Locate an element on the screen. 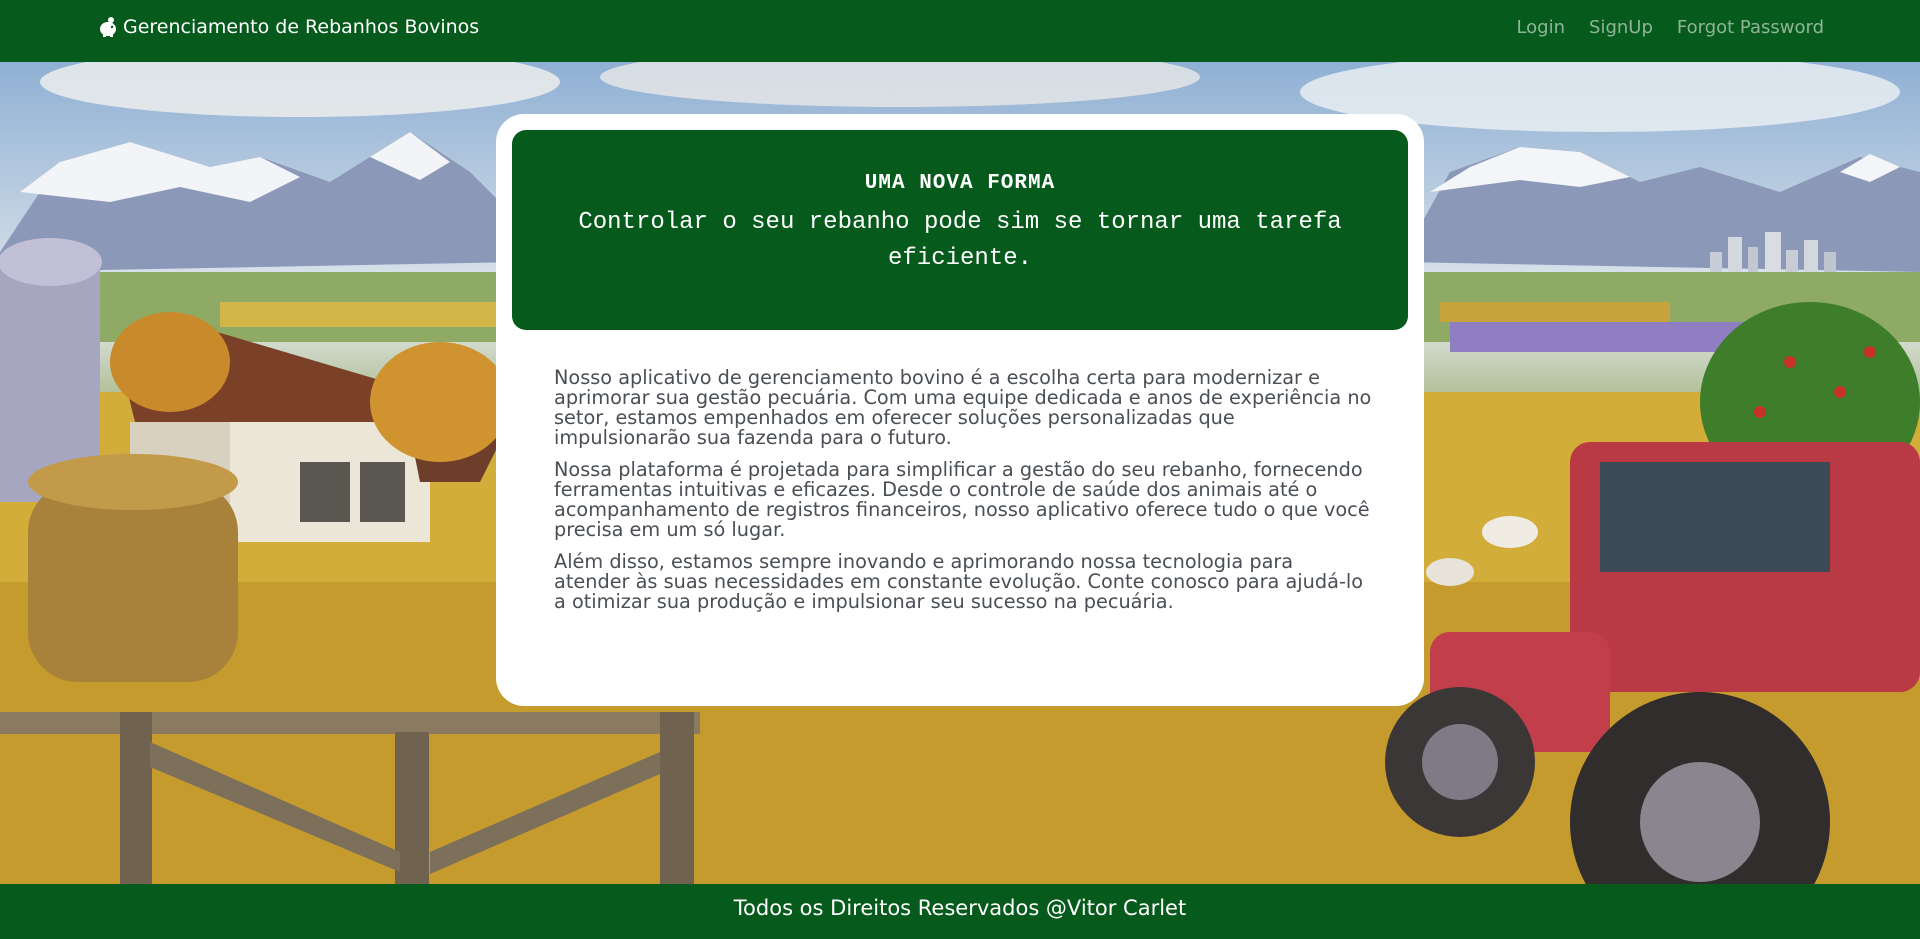 The height and width of the screenshot is (939, 1920). nav-forgot-password-link: Forgot Password is located at coordinates (1750, 27).